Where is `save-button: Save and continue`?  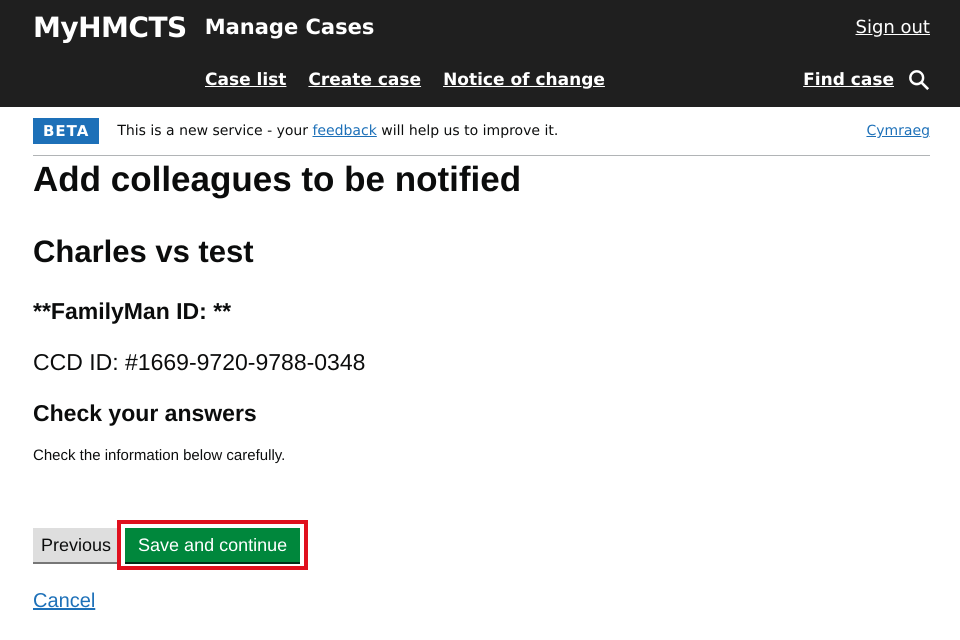
save-button: Save and continue is located at coordinates (212, 545).